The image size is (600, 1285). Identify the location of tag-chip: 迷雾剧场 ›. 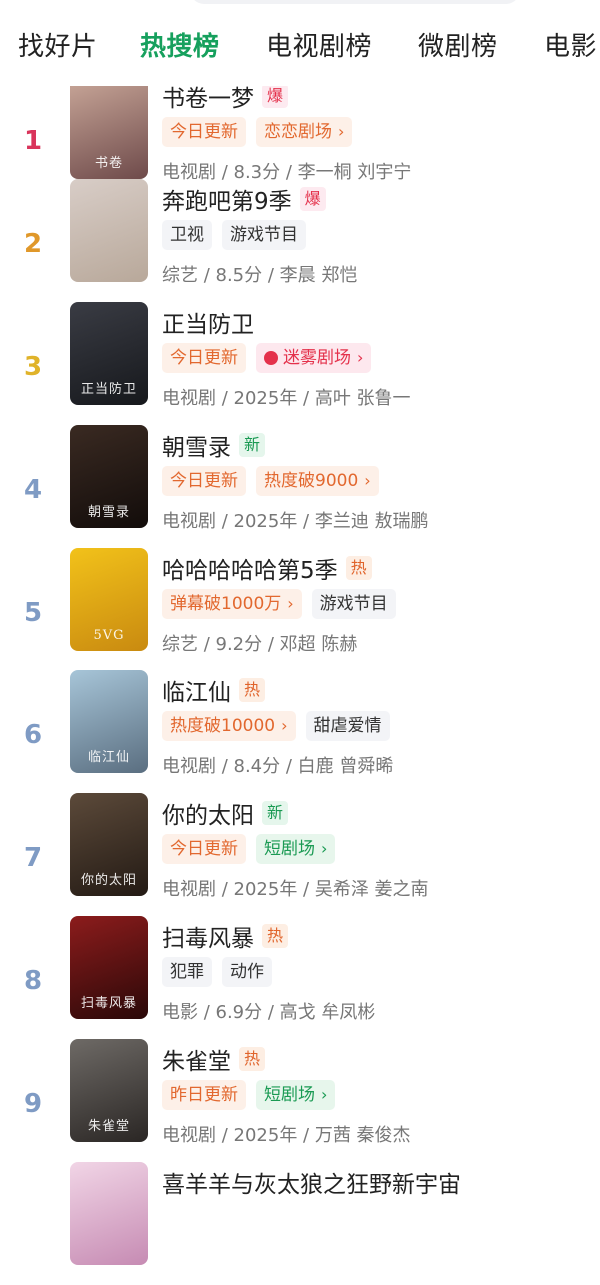
(314, 358).